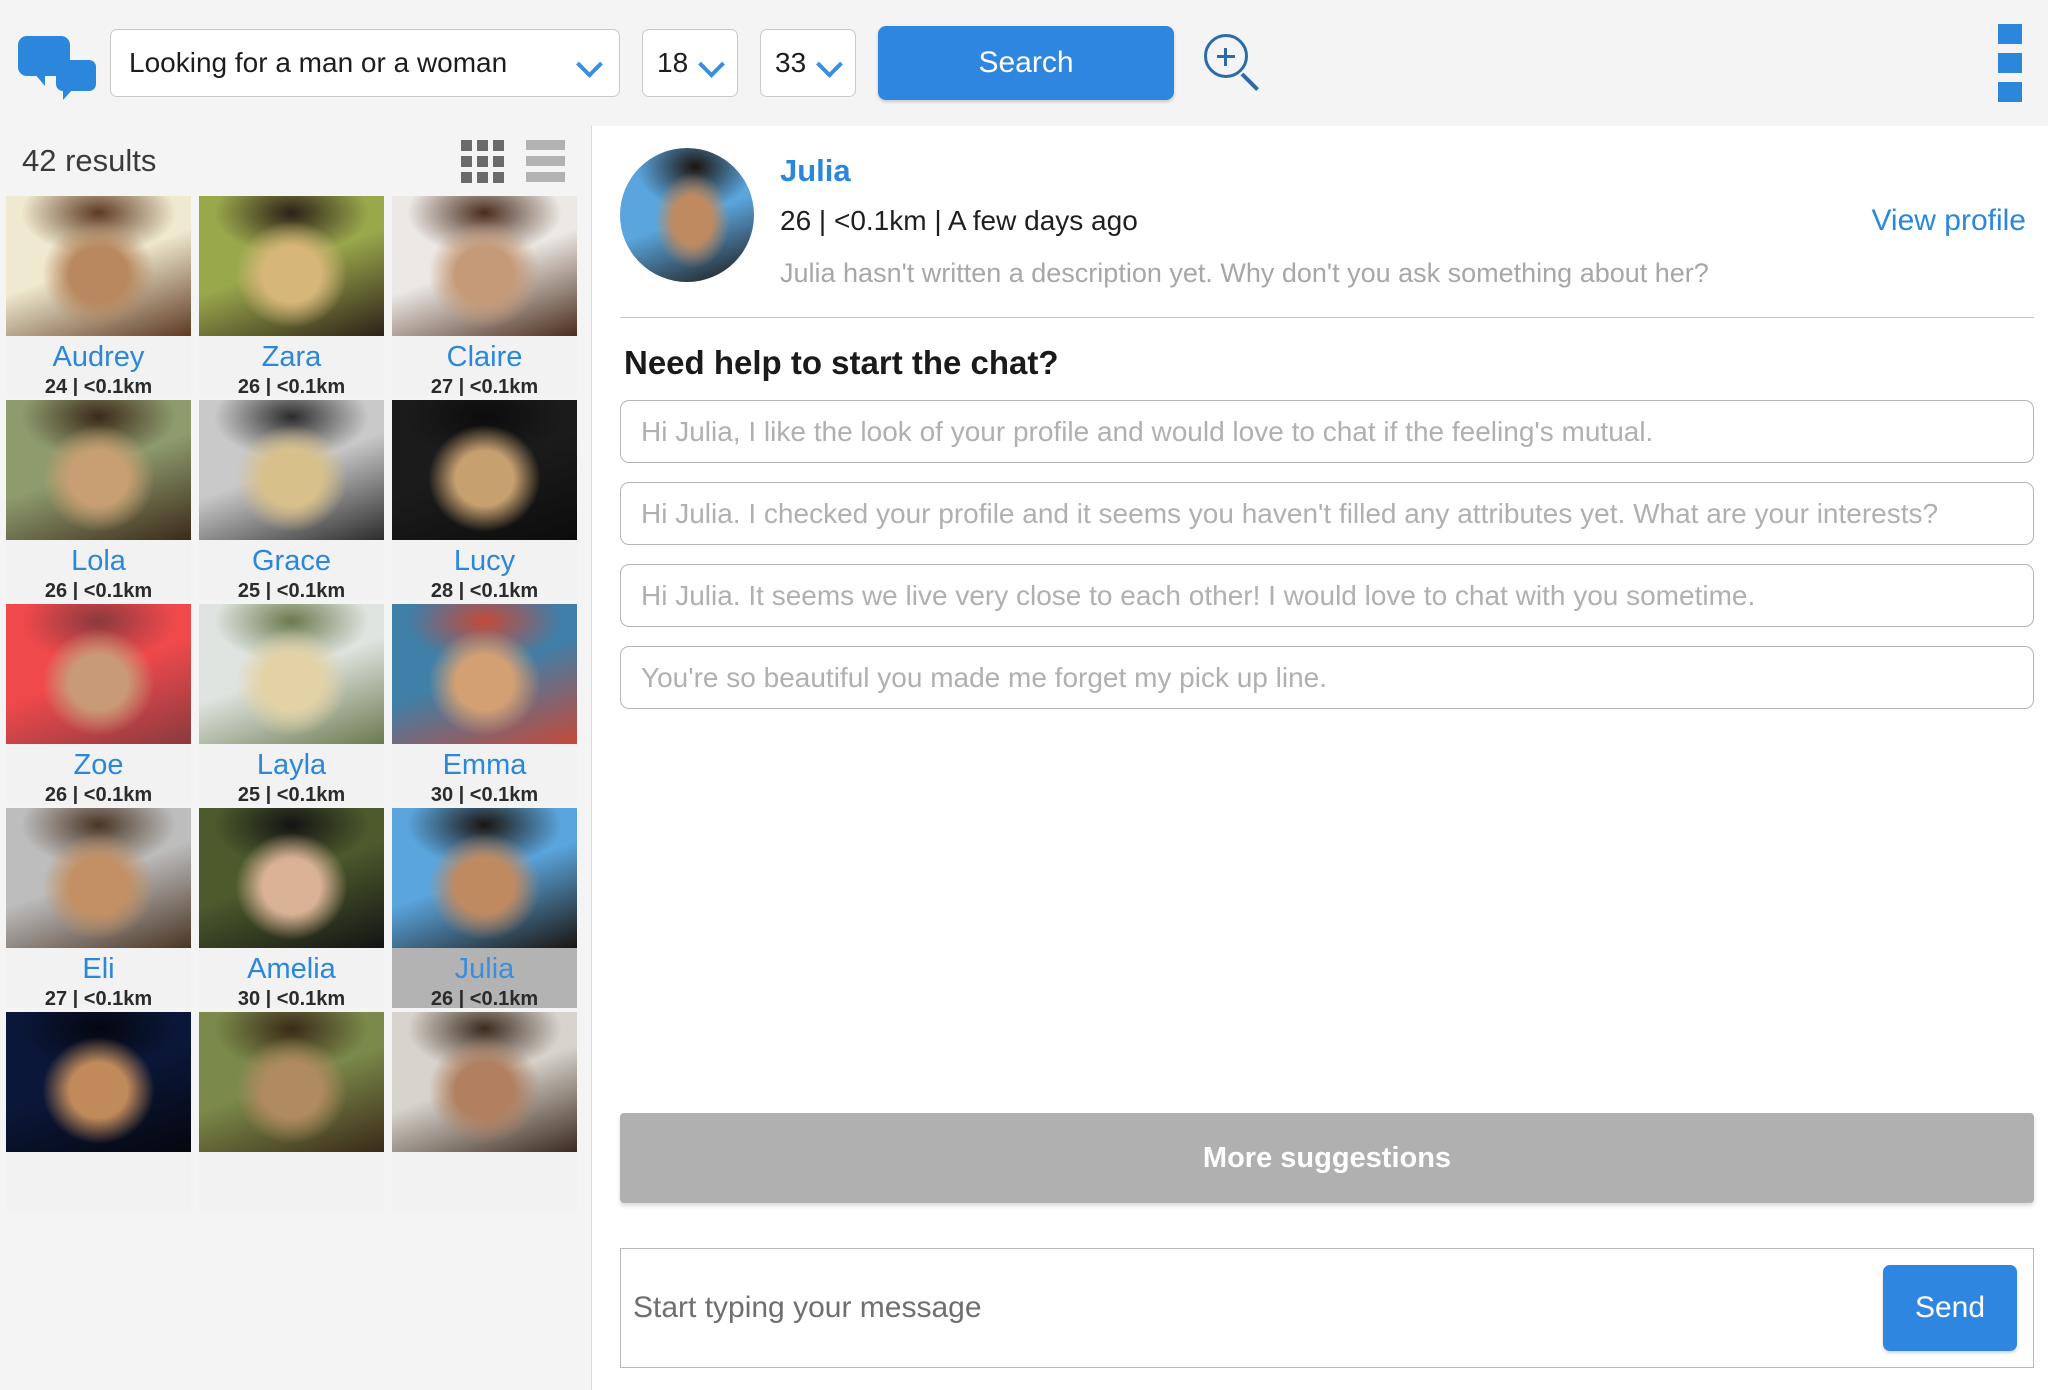 The image size is (2048, 1390). What do you see at coordinates (89, 160) in the screenshot?
I see `results-count: 42 results` at bounding box center [89, 160].